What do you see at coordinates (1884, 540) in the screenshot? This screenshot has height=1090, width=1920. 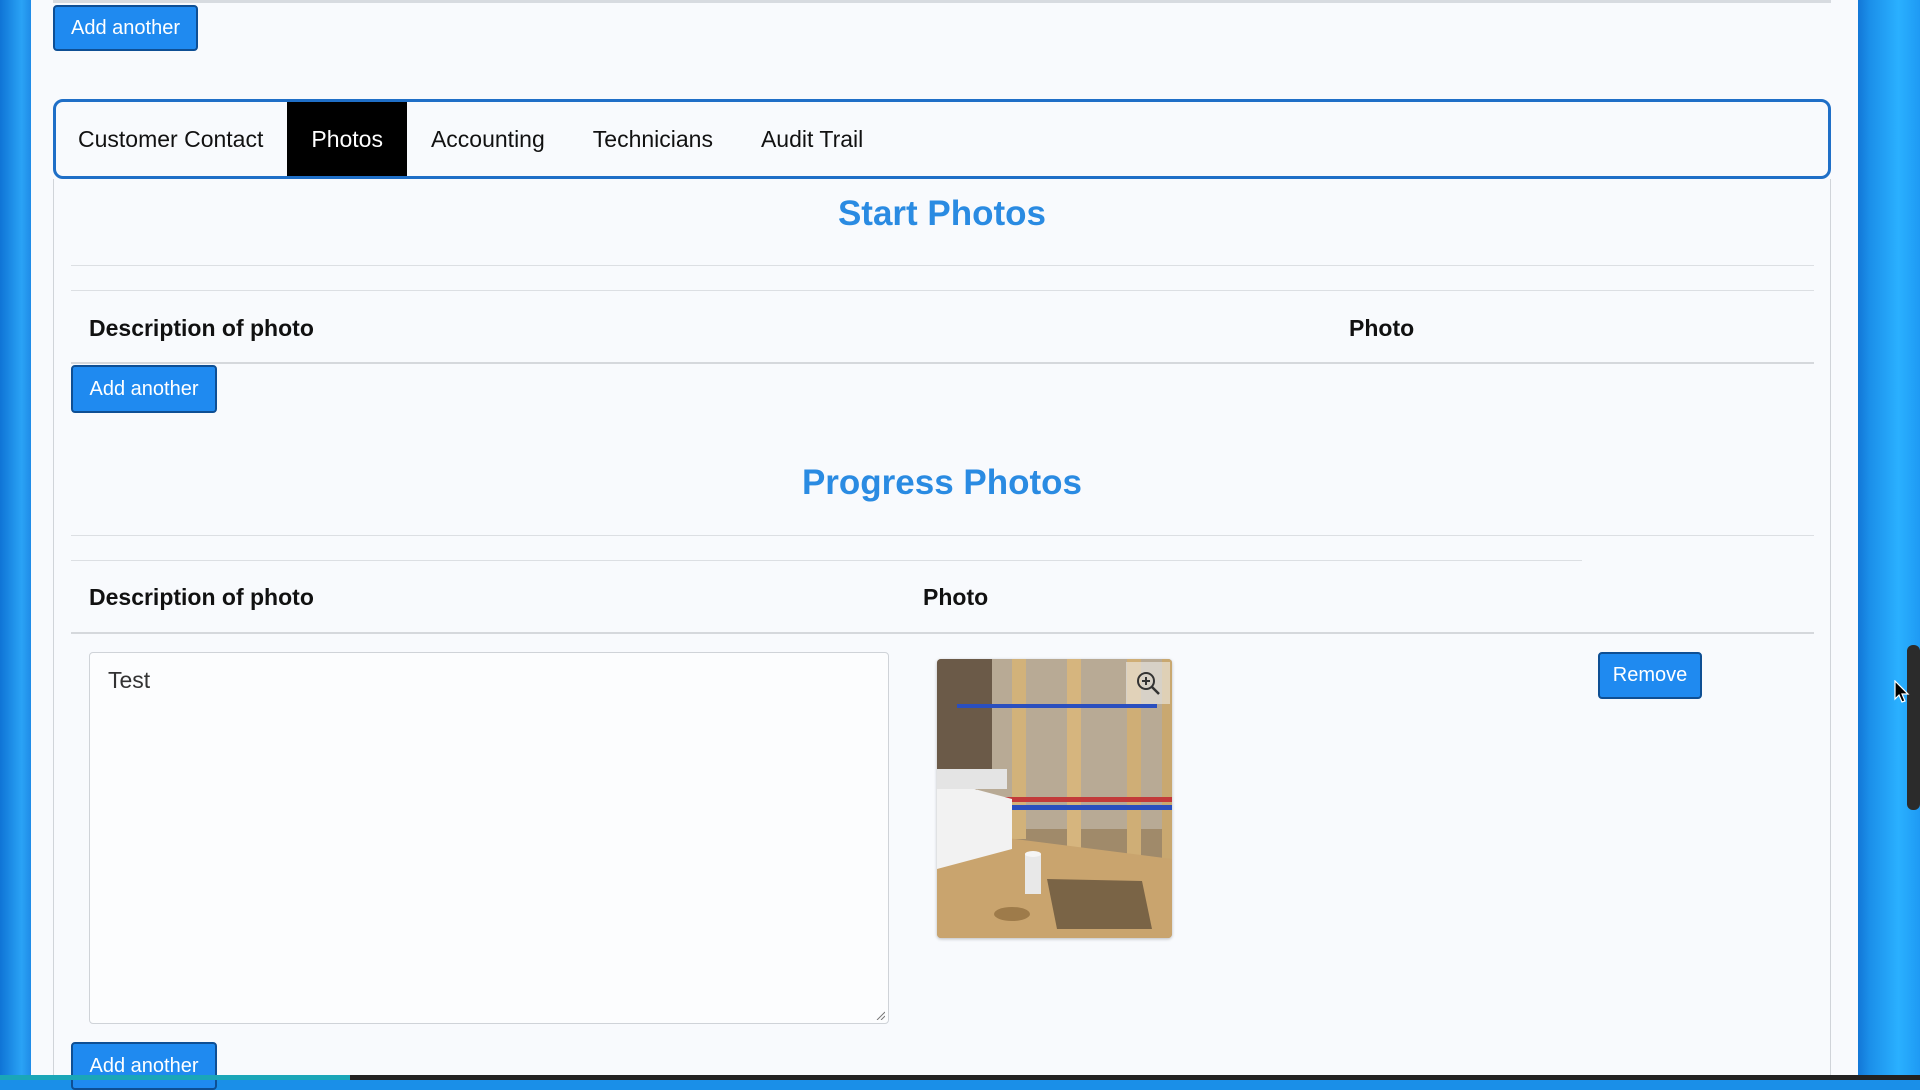 I see `background-right` at bounding box center [1884, 540].